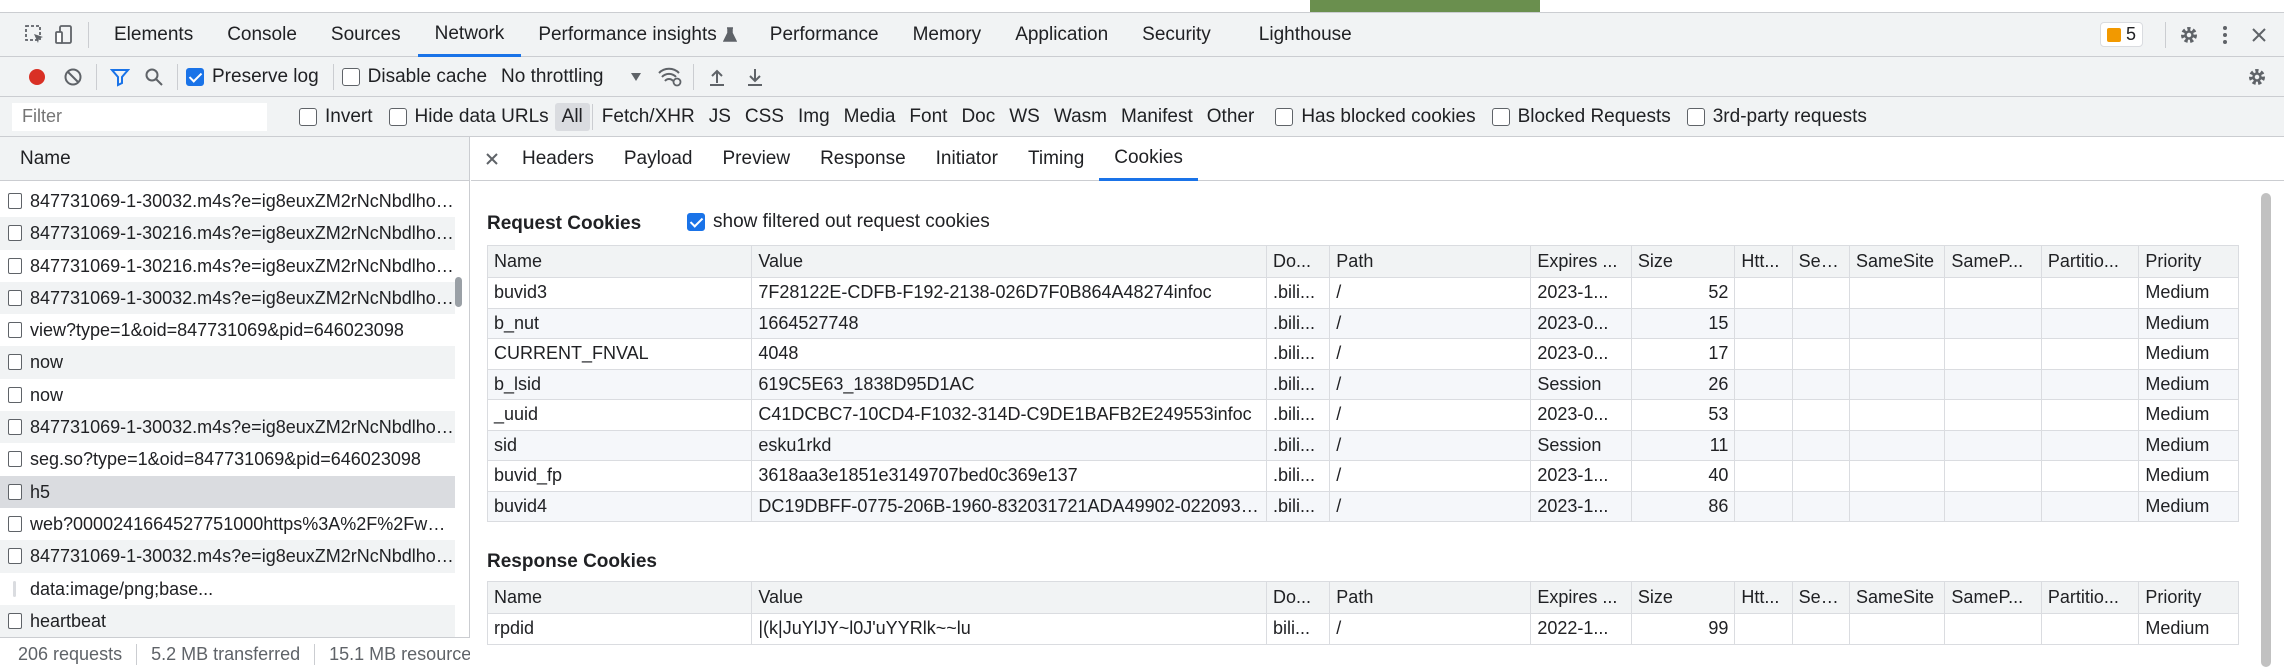 This screenshot has height=671, width=2284. What do you see at coordinates (153, 35) in the screenshot?
I see `tab-elements: Elements` at bounding box center [153, 35].